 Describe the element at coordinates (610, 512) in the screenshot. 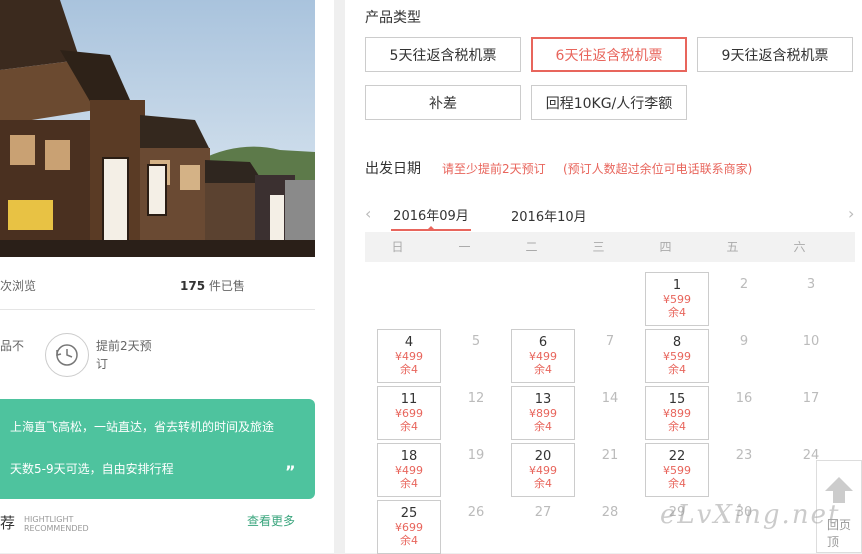

I see `day-number: 28` at that location.